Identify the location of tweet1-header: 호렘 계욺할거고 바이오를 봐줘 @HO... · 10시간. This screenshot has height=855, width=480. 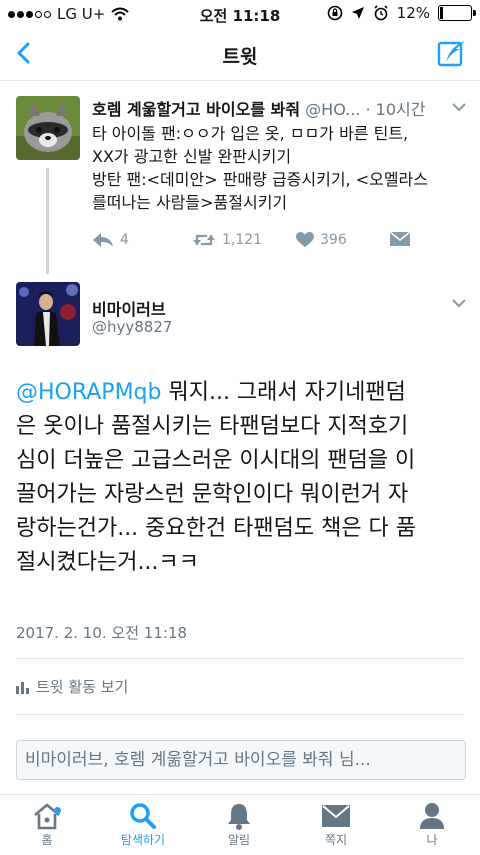
(258, 108).